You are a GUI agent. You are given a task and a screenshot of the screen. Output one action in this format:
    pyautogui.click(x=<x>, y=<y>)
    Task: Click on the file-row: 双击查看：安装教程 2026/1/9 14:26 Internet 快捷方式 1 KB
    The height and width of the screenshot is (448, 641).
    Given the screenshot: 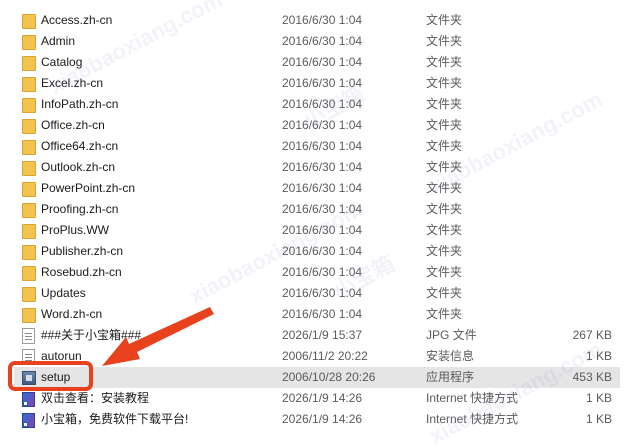 What is the action you would take?
    pyautogui.click(x=317, y=398)
    